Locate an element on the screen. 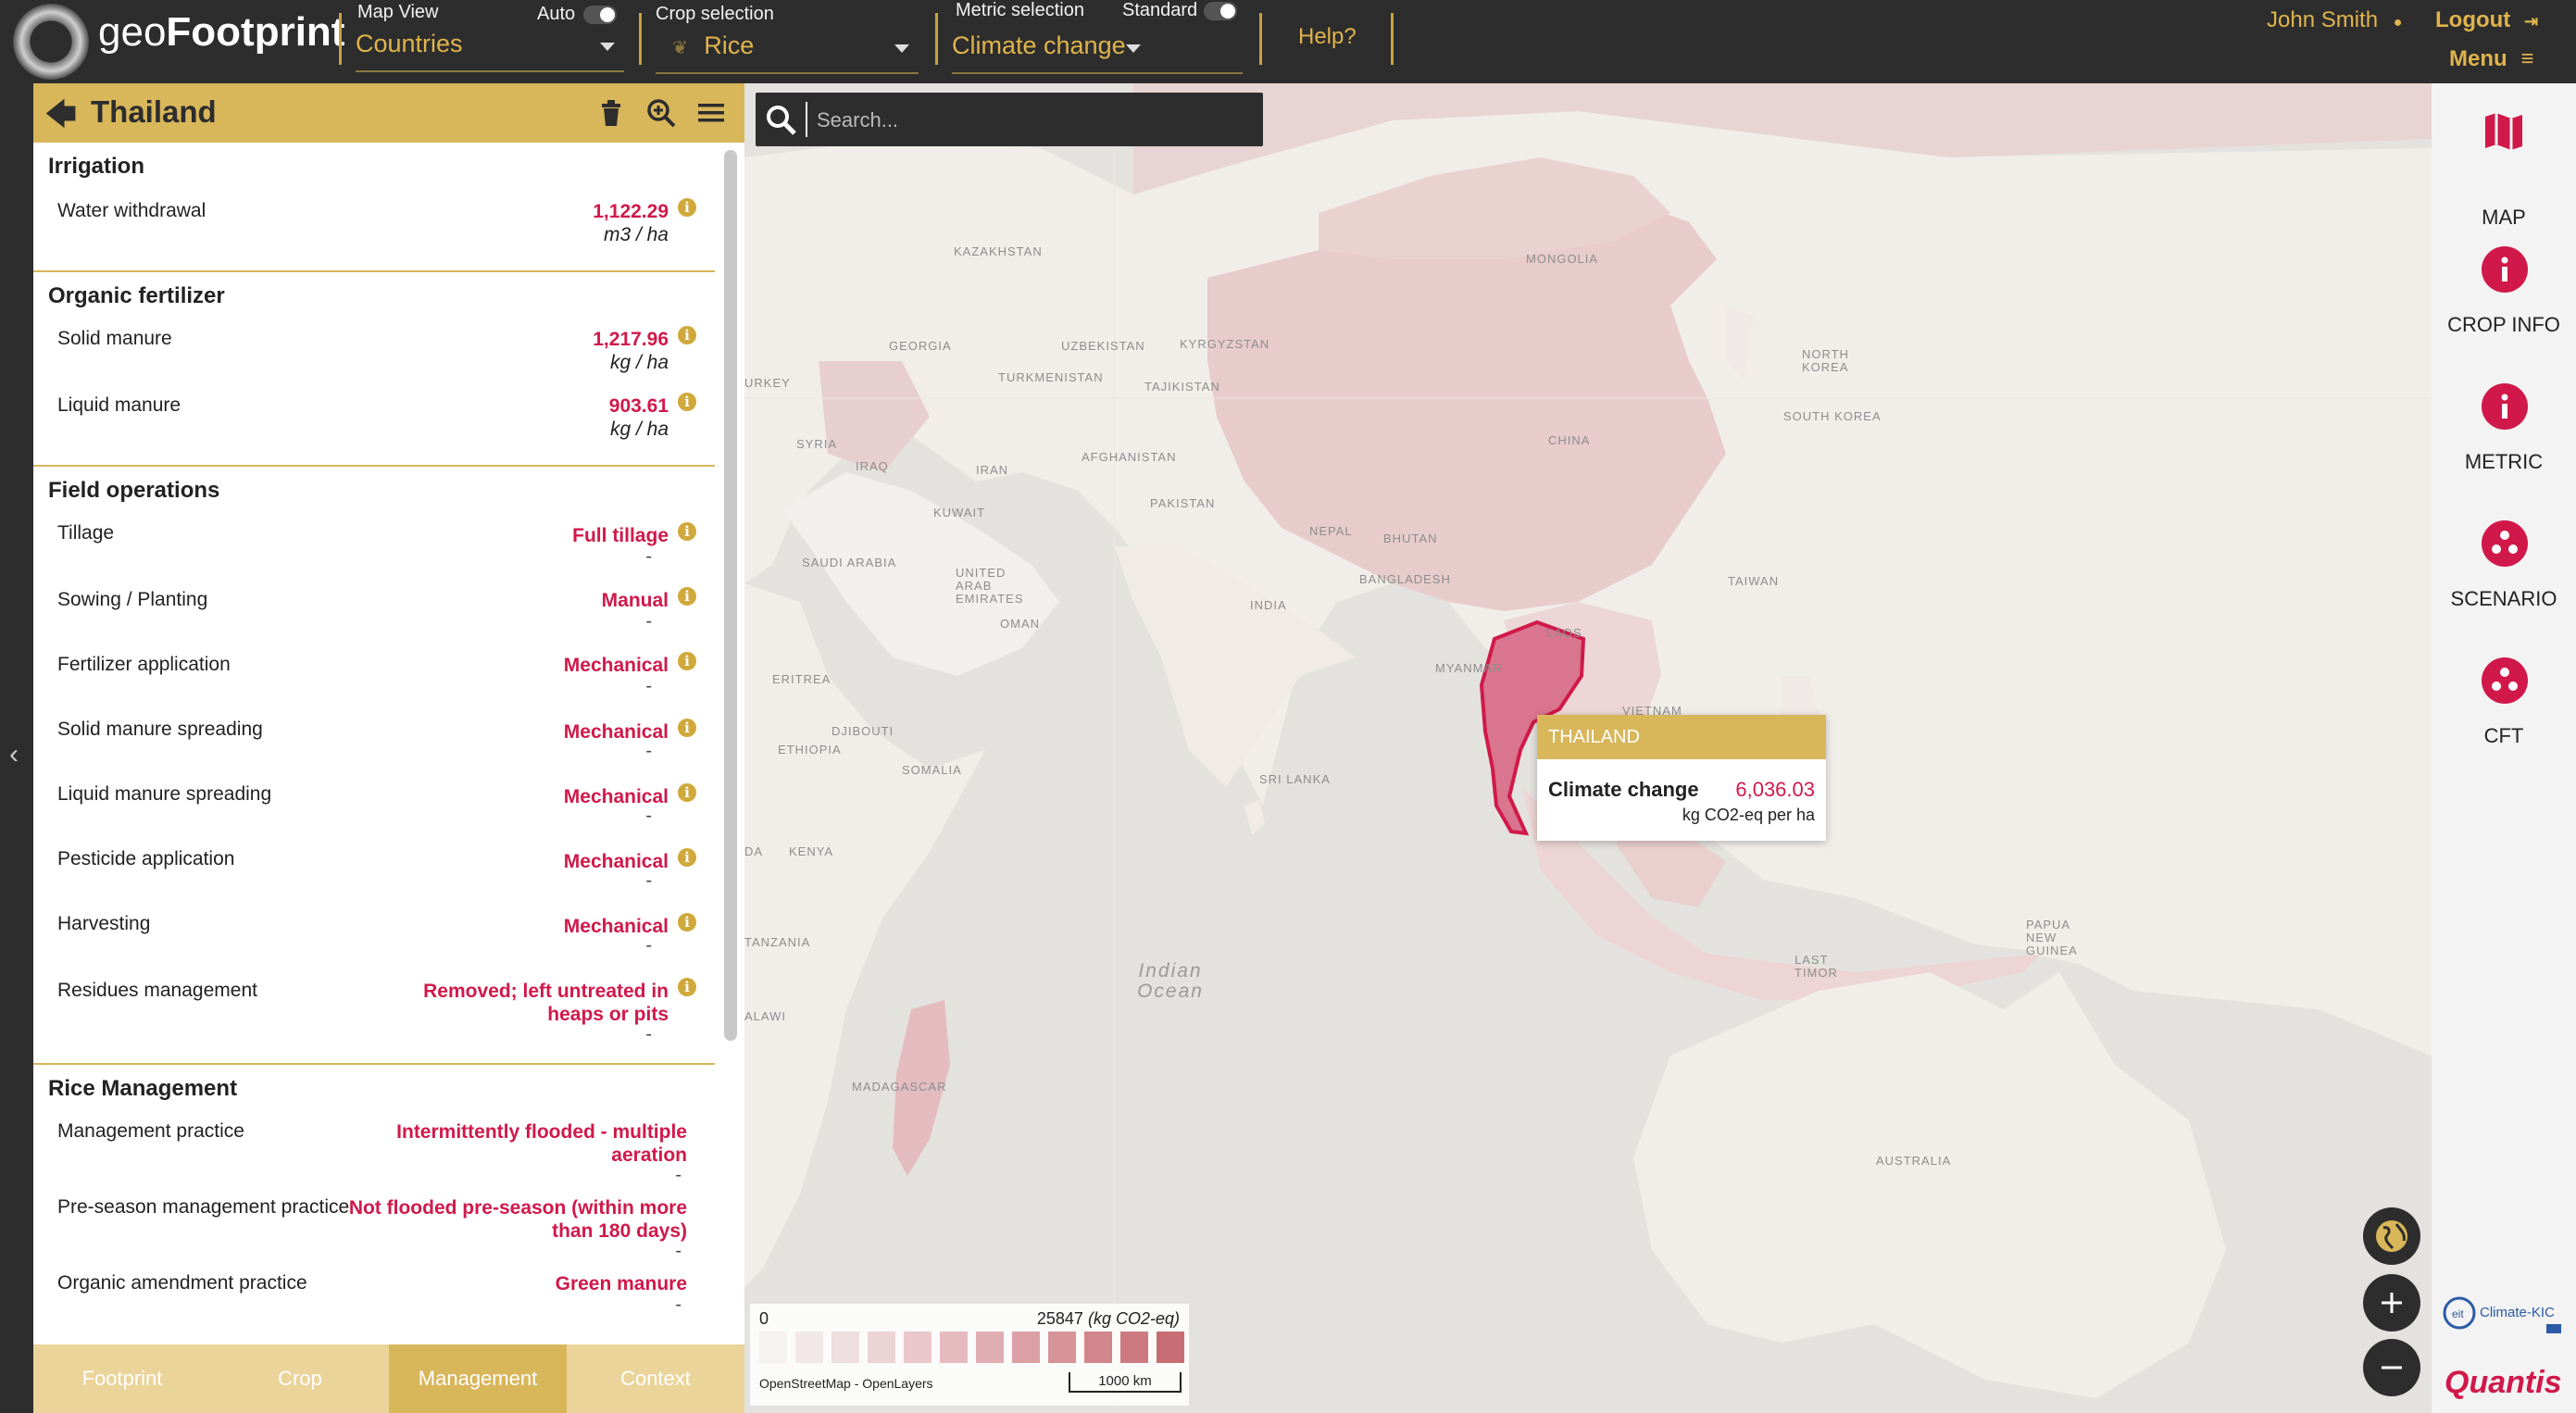 This screenshot has height=1413, width=2576. search-icon is located at coordinates (781, 120).